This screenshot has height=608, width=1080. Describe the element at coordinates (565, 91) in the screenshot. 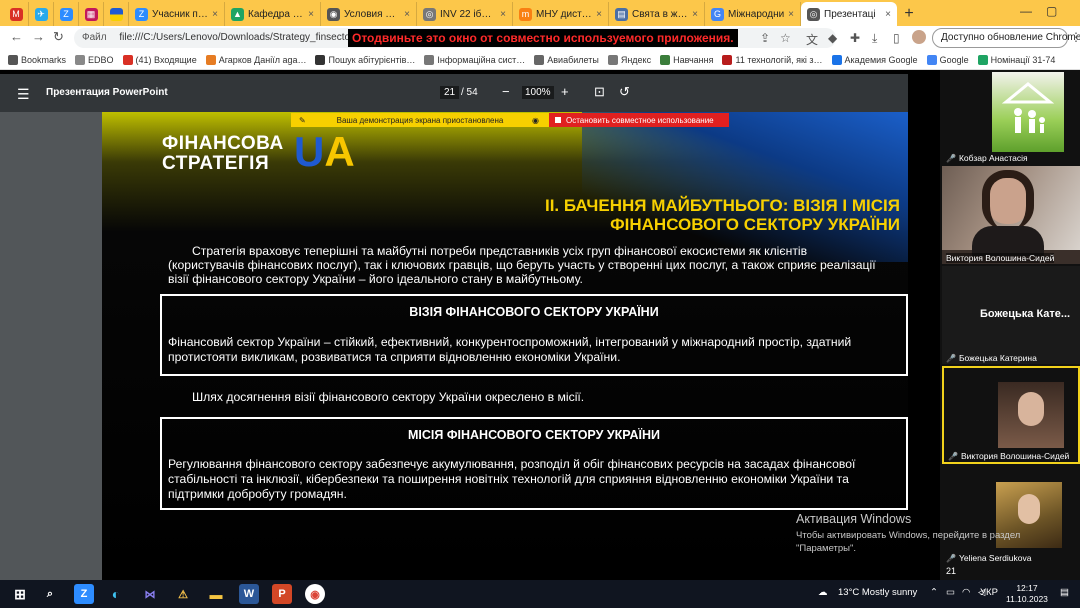

I see `zoom-in-button: +` at that location.